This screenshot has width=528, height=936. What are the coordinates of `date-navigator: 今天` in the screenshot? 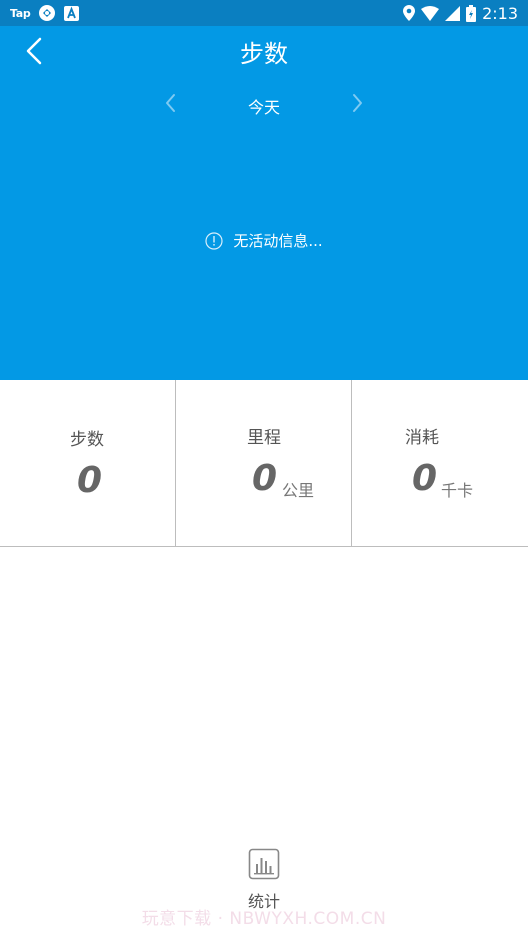 It's located at (264, 105).